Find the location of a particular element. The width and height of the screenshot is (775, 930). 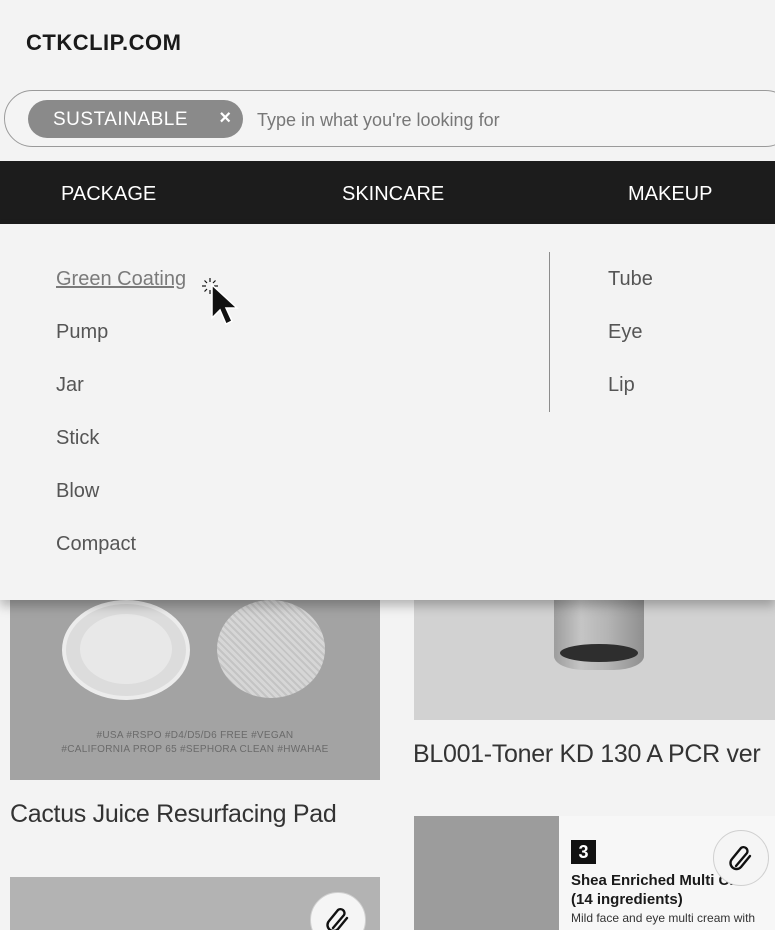

filter-chip-label: SUSTAINABLE is located at coordinates (121, 119).